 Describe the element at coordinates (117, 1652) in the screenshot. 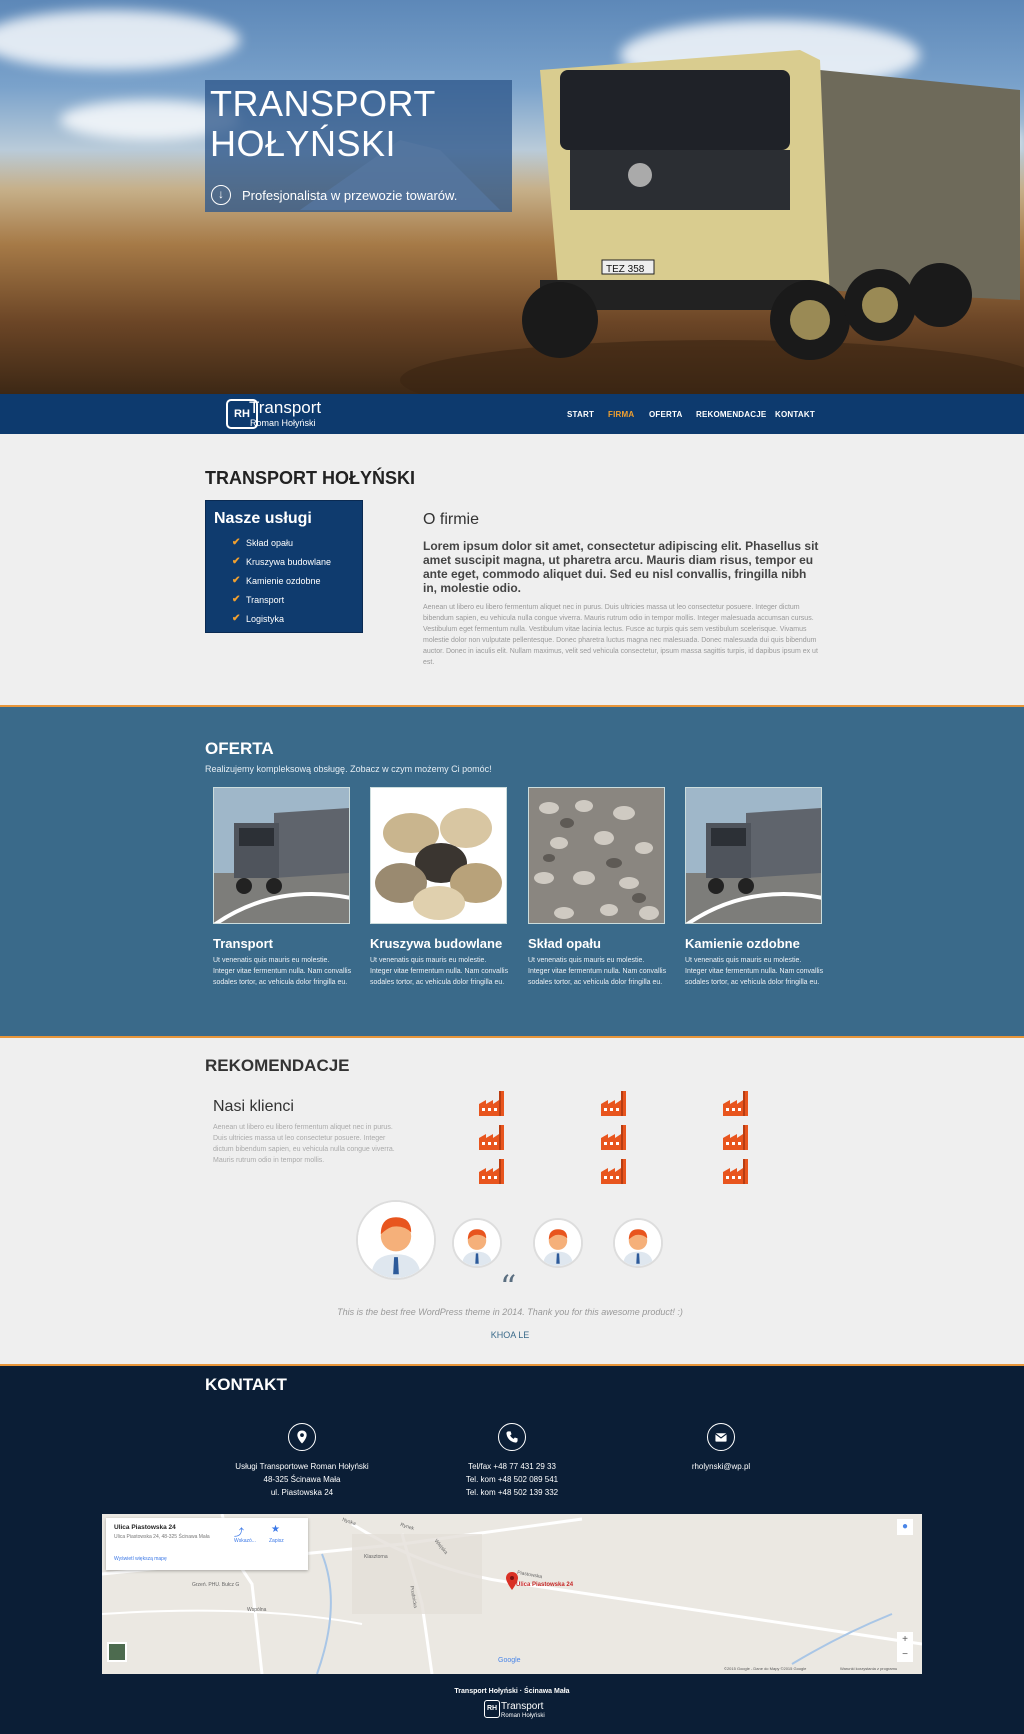

I see `satellite-toggle` at that location.